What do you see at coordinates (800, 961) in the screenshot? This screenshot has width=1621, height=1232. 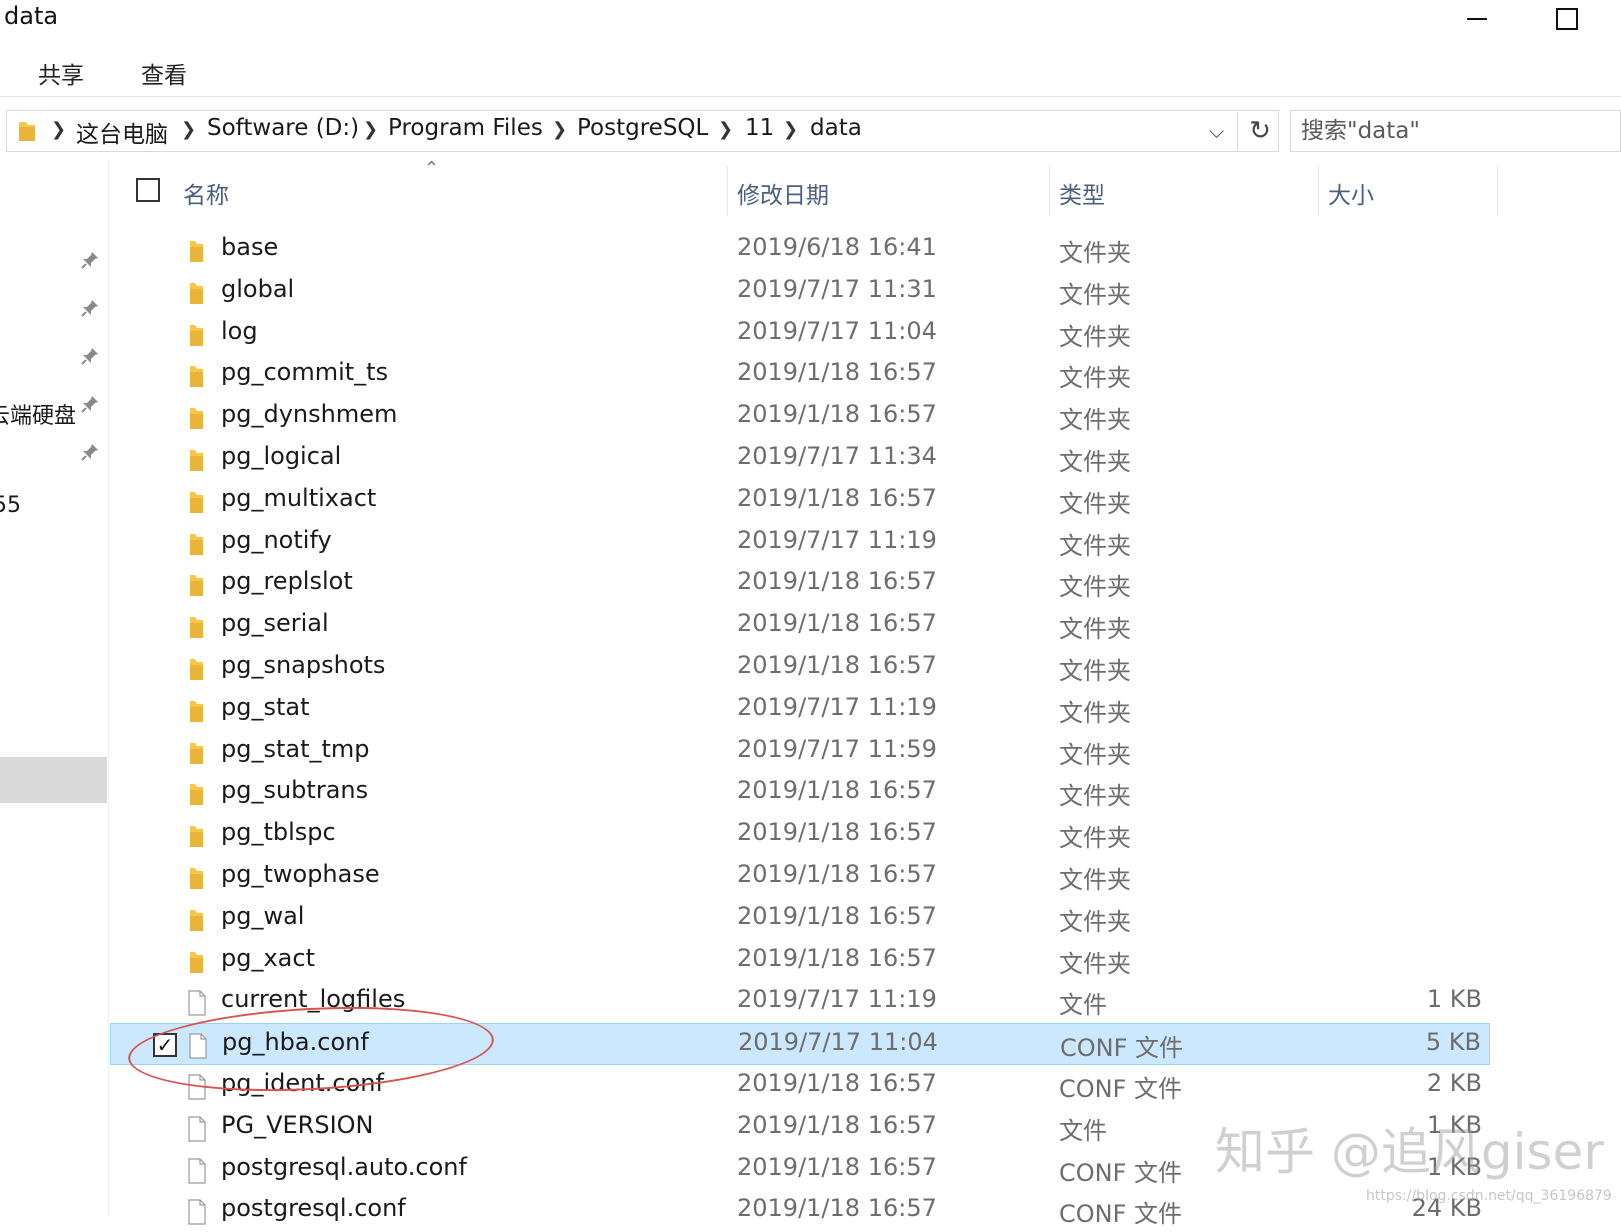 I see `table-row: pg_xact 2019/1/18 16:57 文件夹` at bounding box center [800, 961].